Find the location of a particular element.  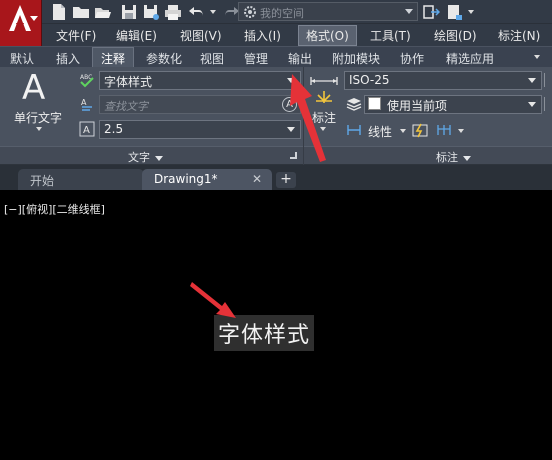

ribbon-minimize-icon is located at coordinates (537, 57).